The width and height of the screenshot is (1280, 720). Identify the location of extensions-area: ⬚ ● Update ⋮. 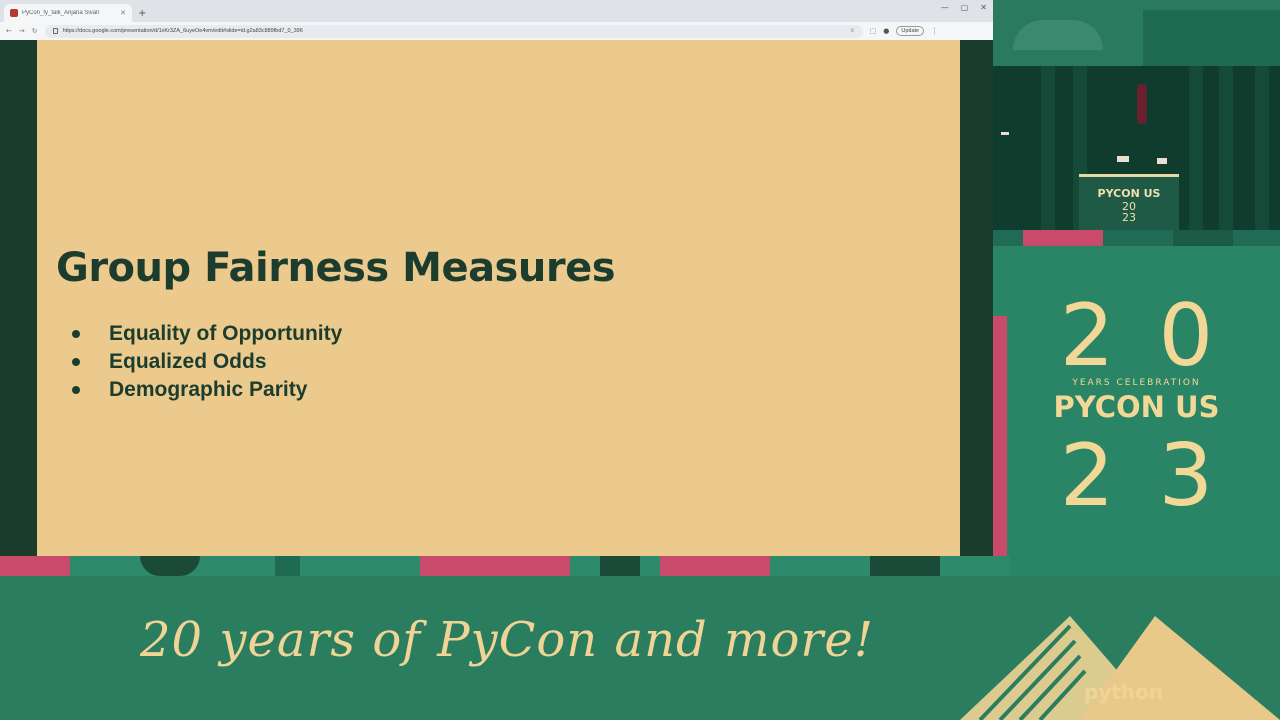
(904, 31).